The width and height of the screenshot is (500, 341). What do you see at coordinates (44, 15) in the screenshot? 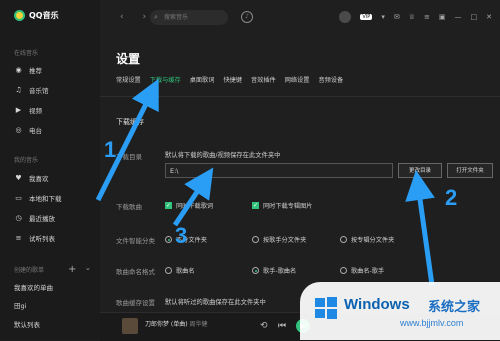
I see `app-name: QQ音乐` at bounding box center [44, 15].